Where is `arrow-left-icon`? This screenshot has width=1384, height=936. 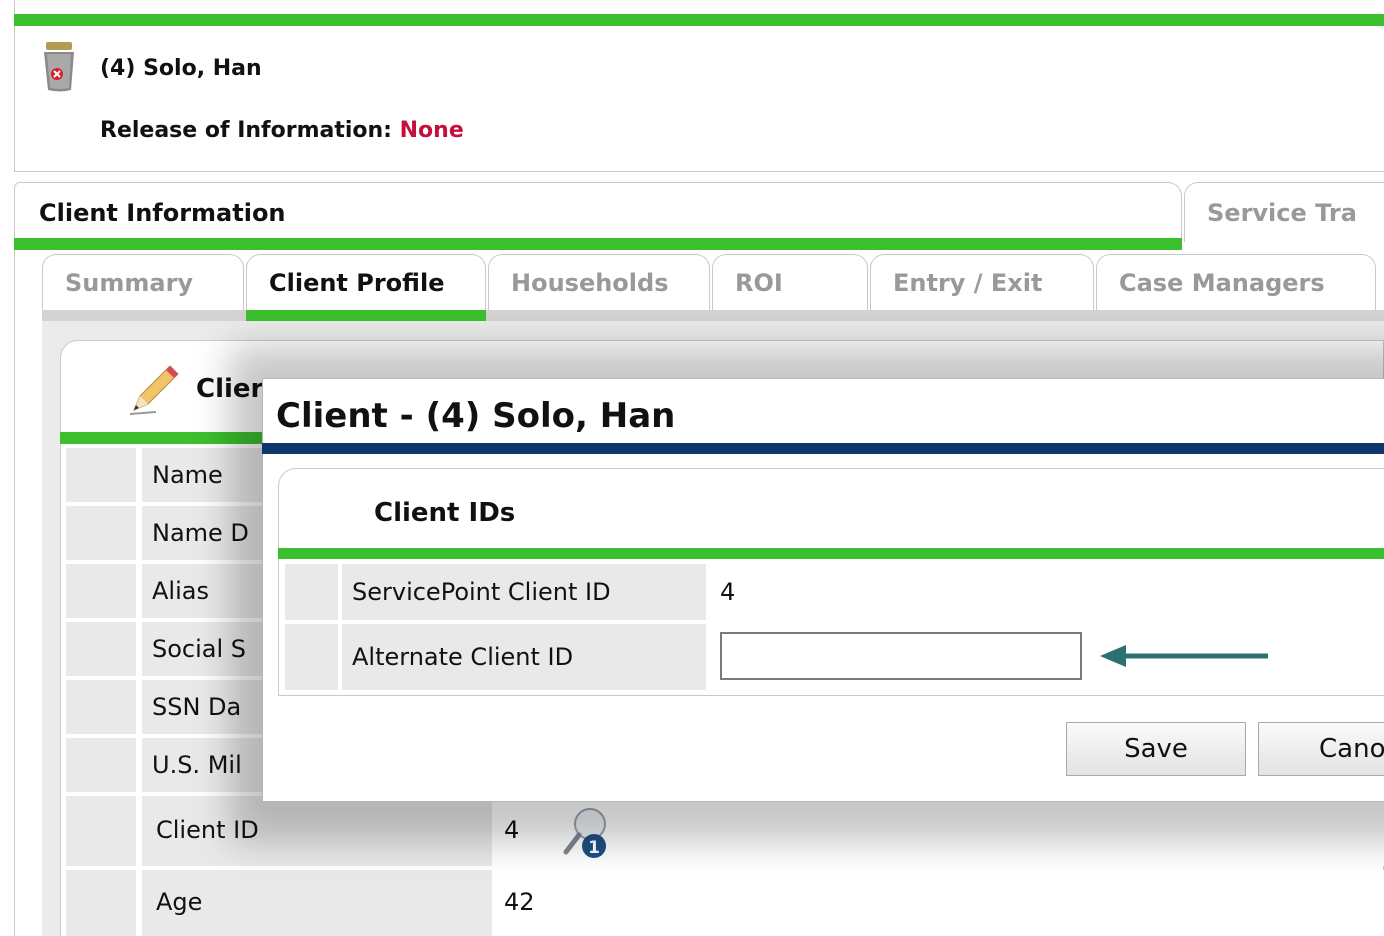
arrow-left-icon is located at coordinates (1184, 656).